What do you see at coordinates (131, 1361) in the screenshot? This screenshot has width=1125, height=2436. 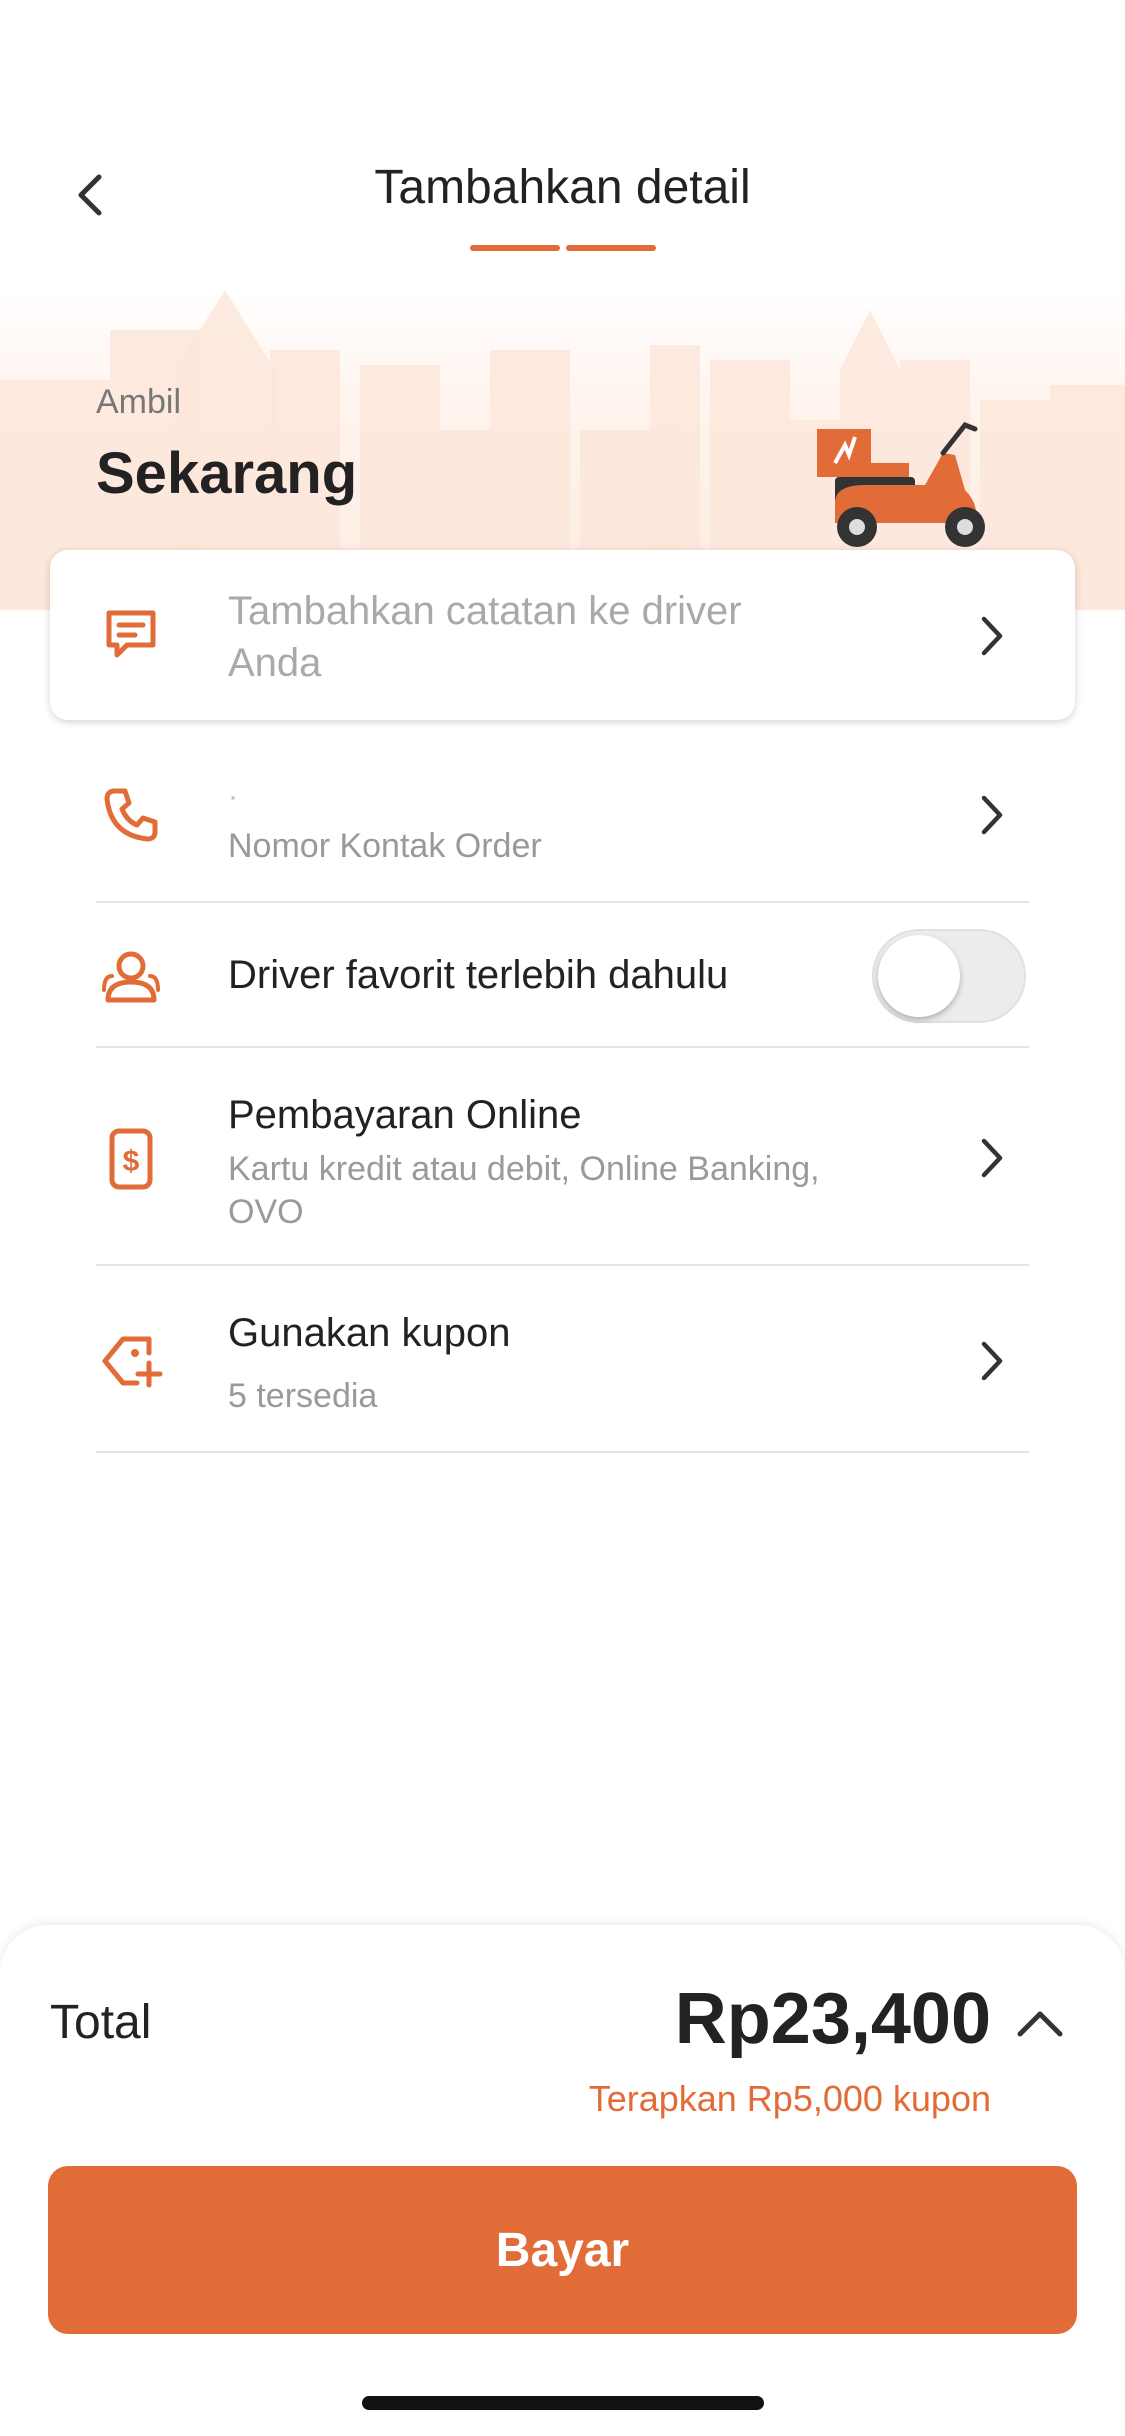 I see `coupon-tag-icon` at bounding box center [131, 1361].